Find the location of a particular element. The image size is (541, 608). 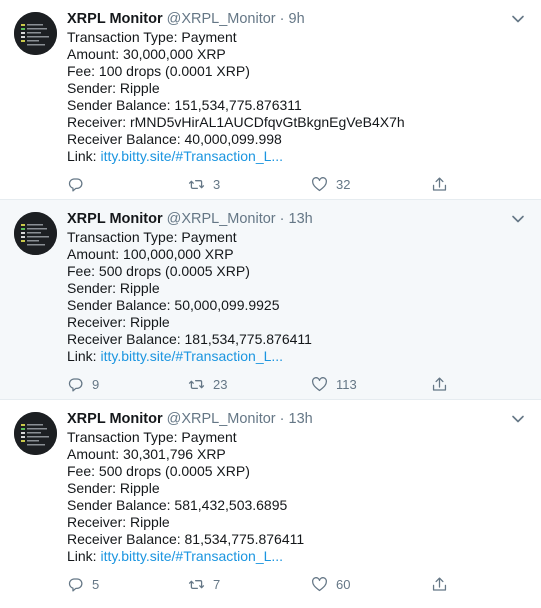

tweet-text-line: Sender Balance: 151,534,775.876311 is located at coordinates (184, 105).